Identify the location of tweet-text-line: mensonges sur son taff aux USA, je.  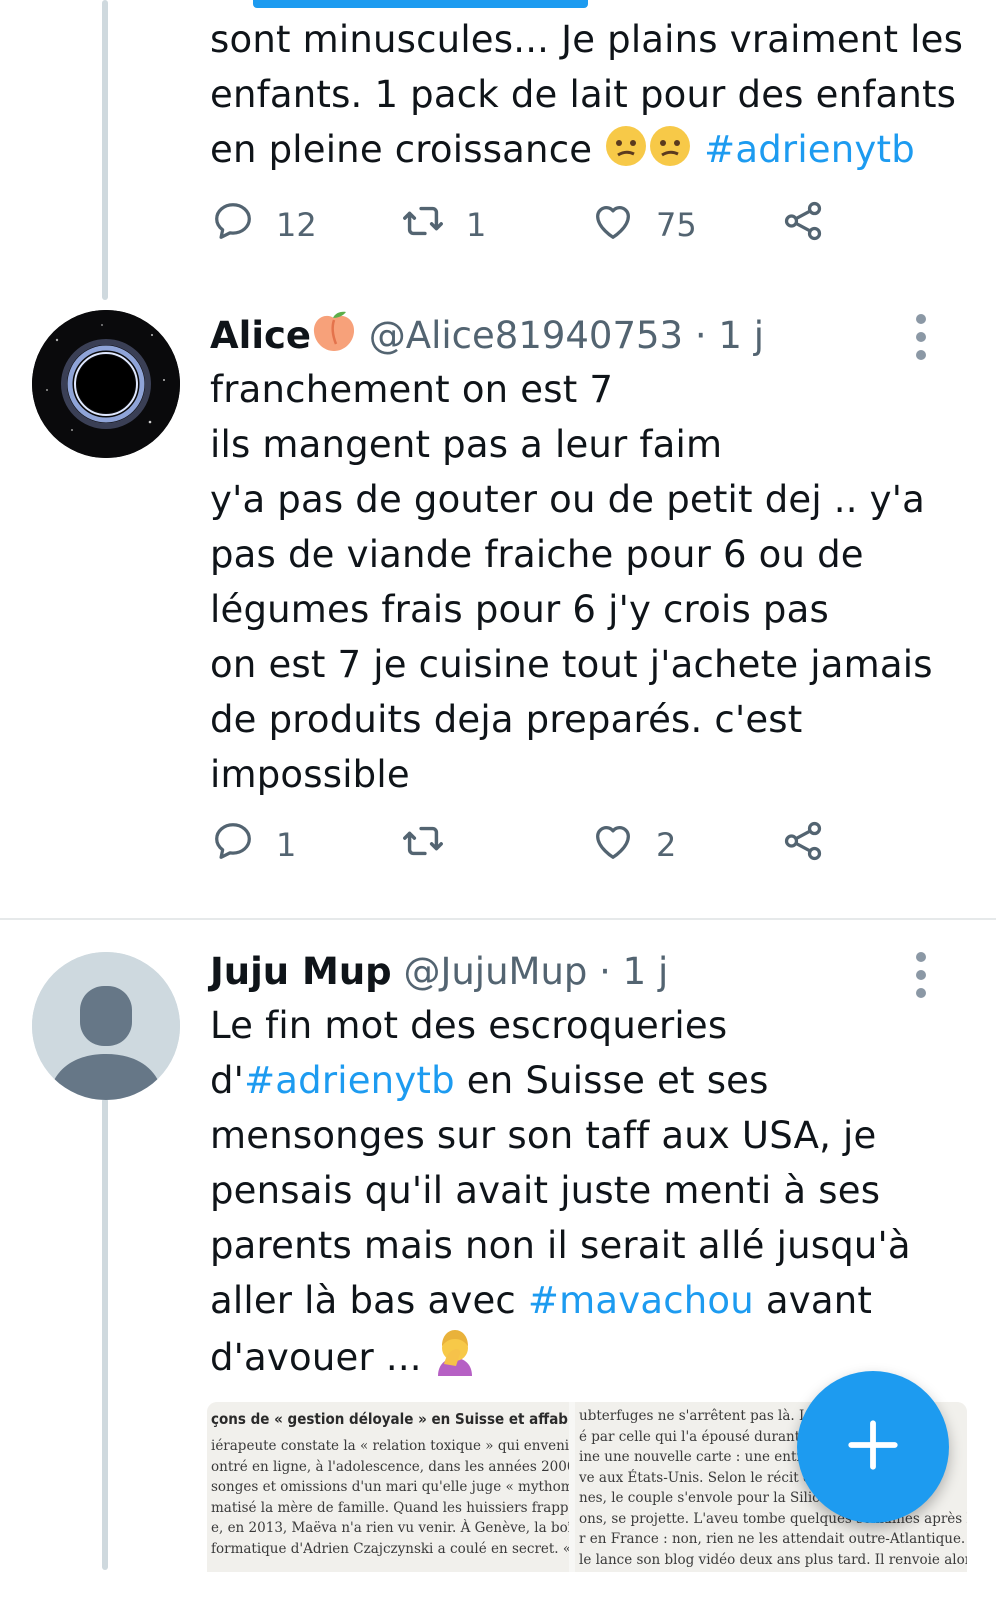
(543, 1135).